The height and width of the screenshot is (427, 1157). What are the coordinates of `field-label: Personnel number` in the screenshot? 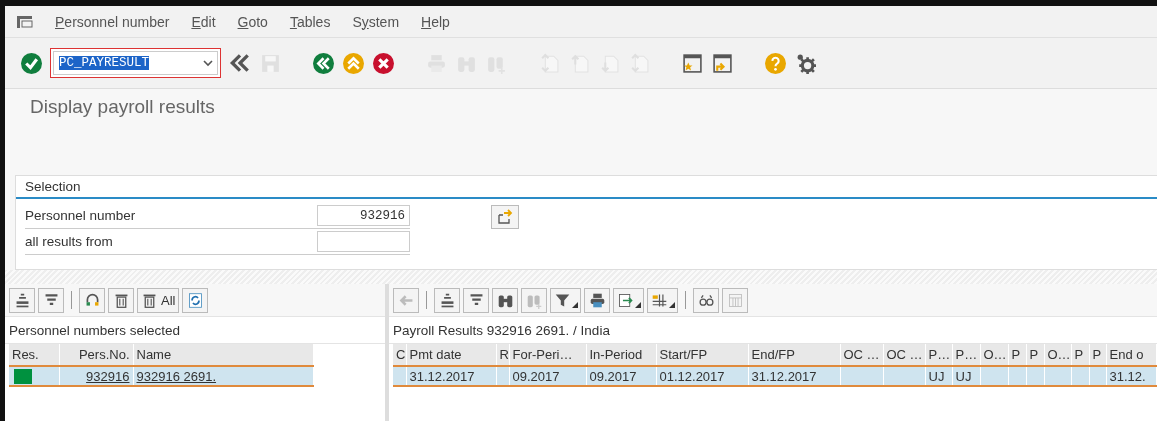 It's located at (81, 215).